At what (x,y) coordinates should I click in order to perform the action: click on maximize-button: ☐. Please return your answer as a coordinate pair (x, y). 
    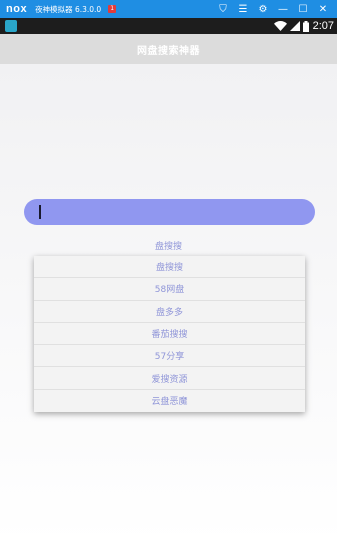
    Looking at the image, I should click on (303, 9).